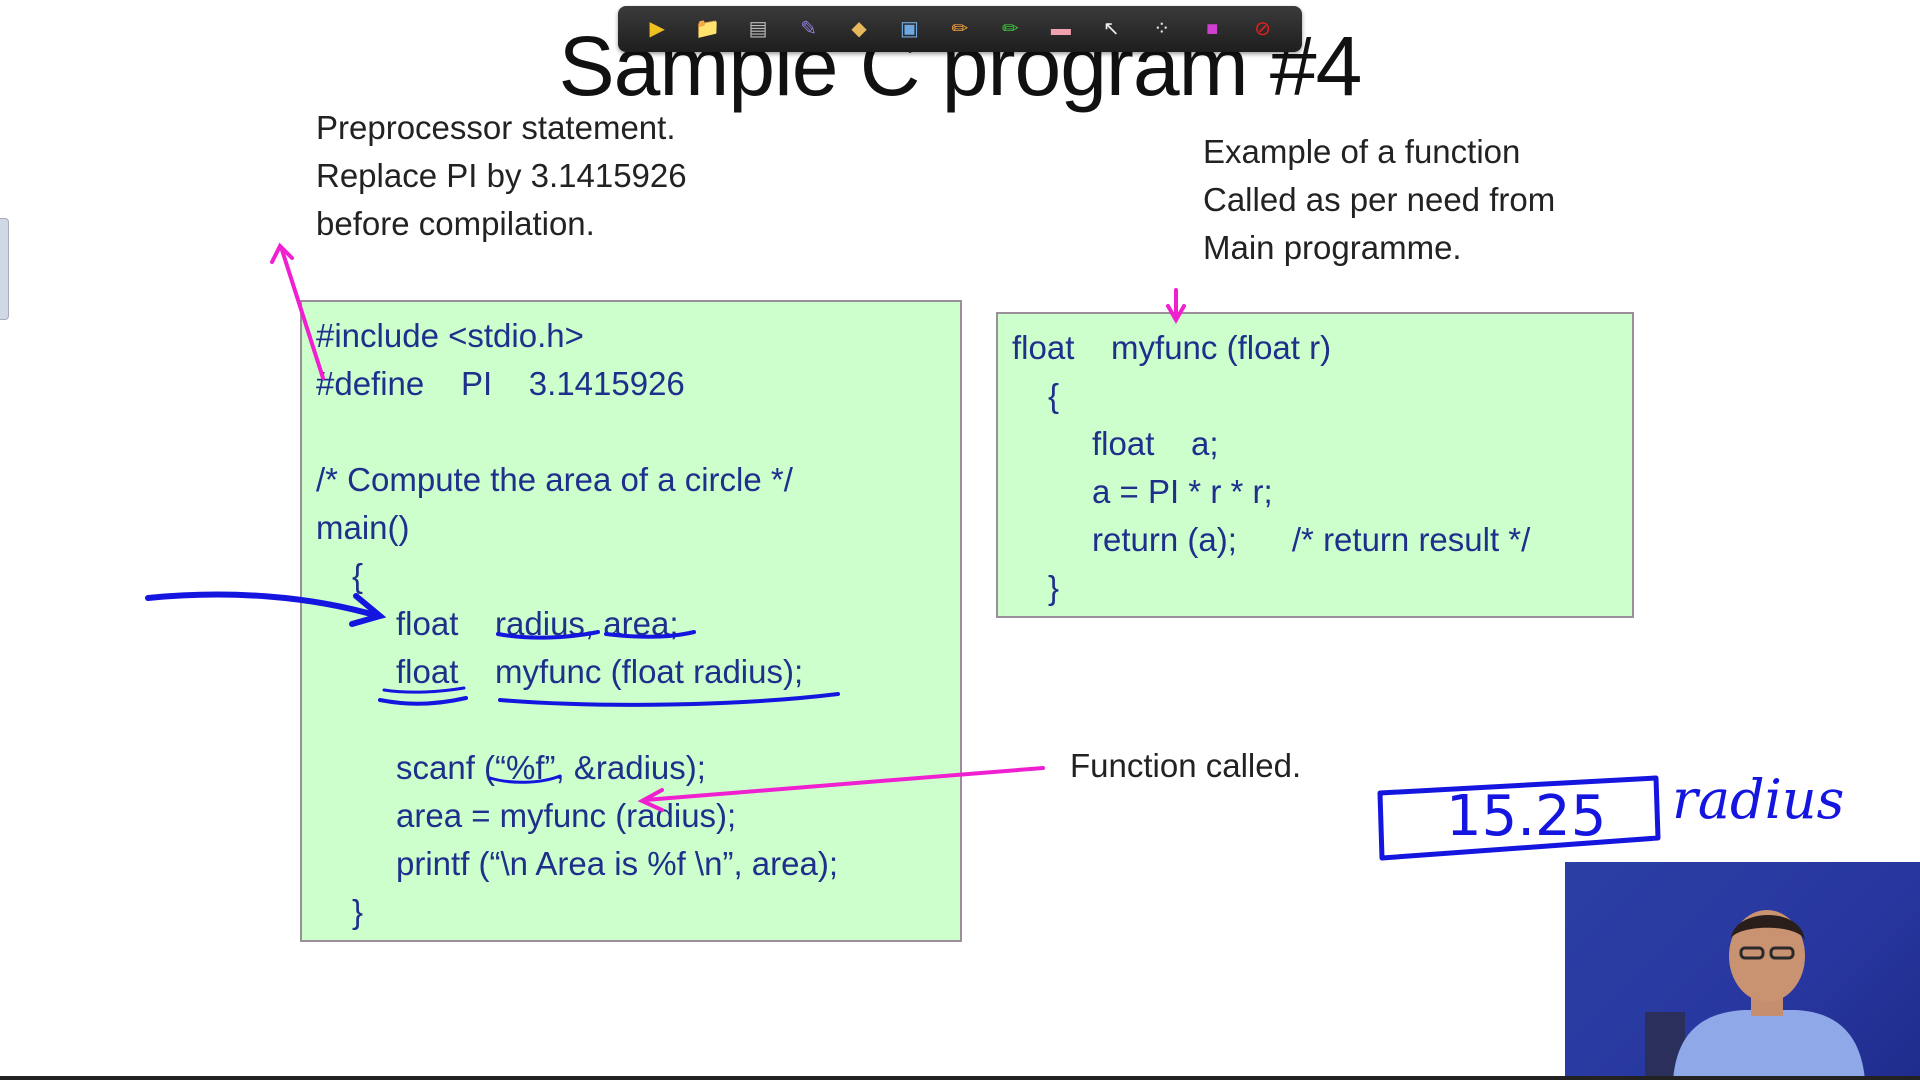  What do you see at coordinates (669, 699) in the screenshot?
I see `underline-myfunc` at bounding box center [669, 699].